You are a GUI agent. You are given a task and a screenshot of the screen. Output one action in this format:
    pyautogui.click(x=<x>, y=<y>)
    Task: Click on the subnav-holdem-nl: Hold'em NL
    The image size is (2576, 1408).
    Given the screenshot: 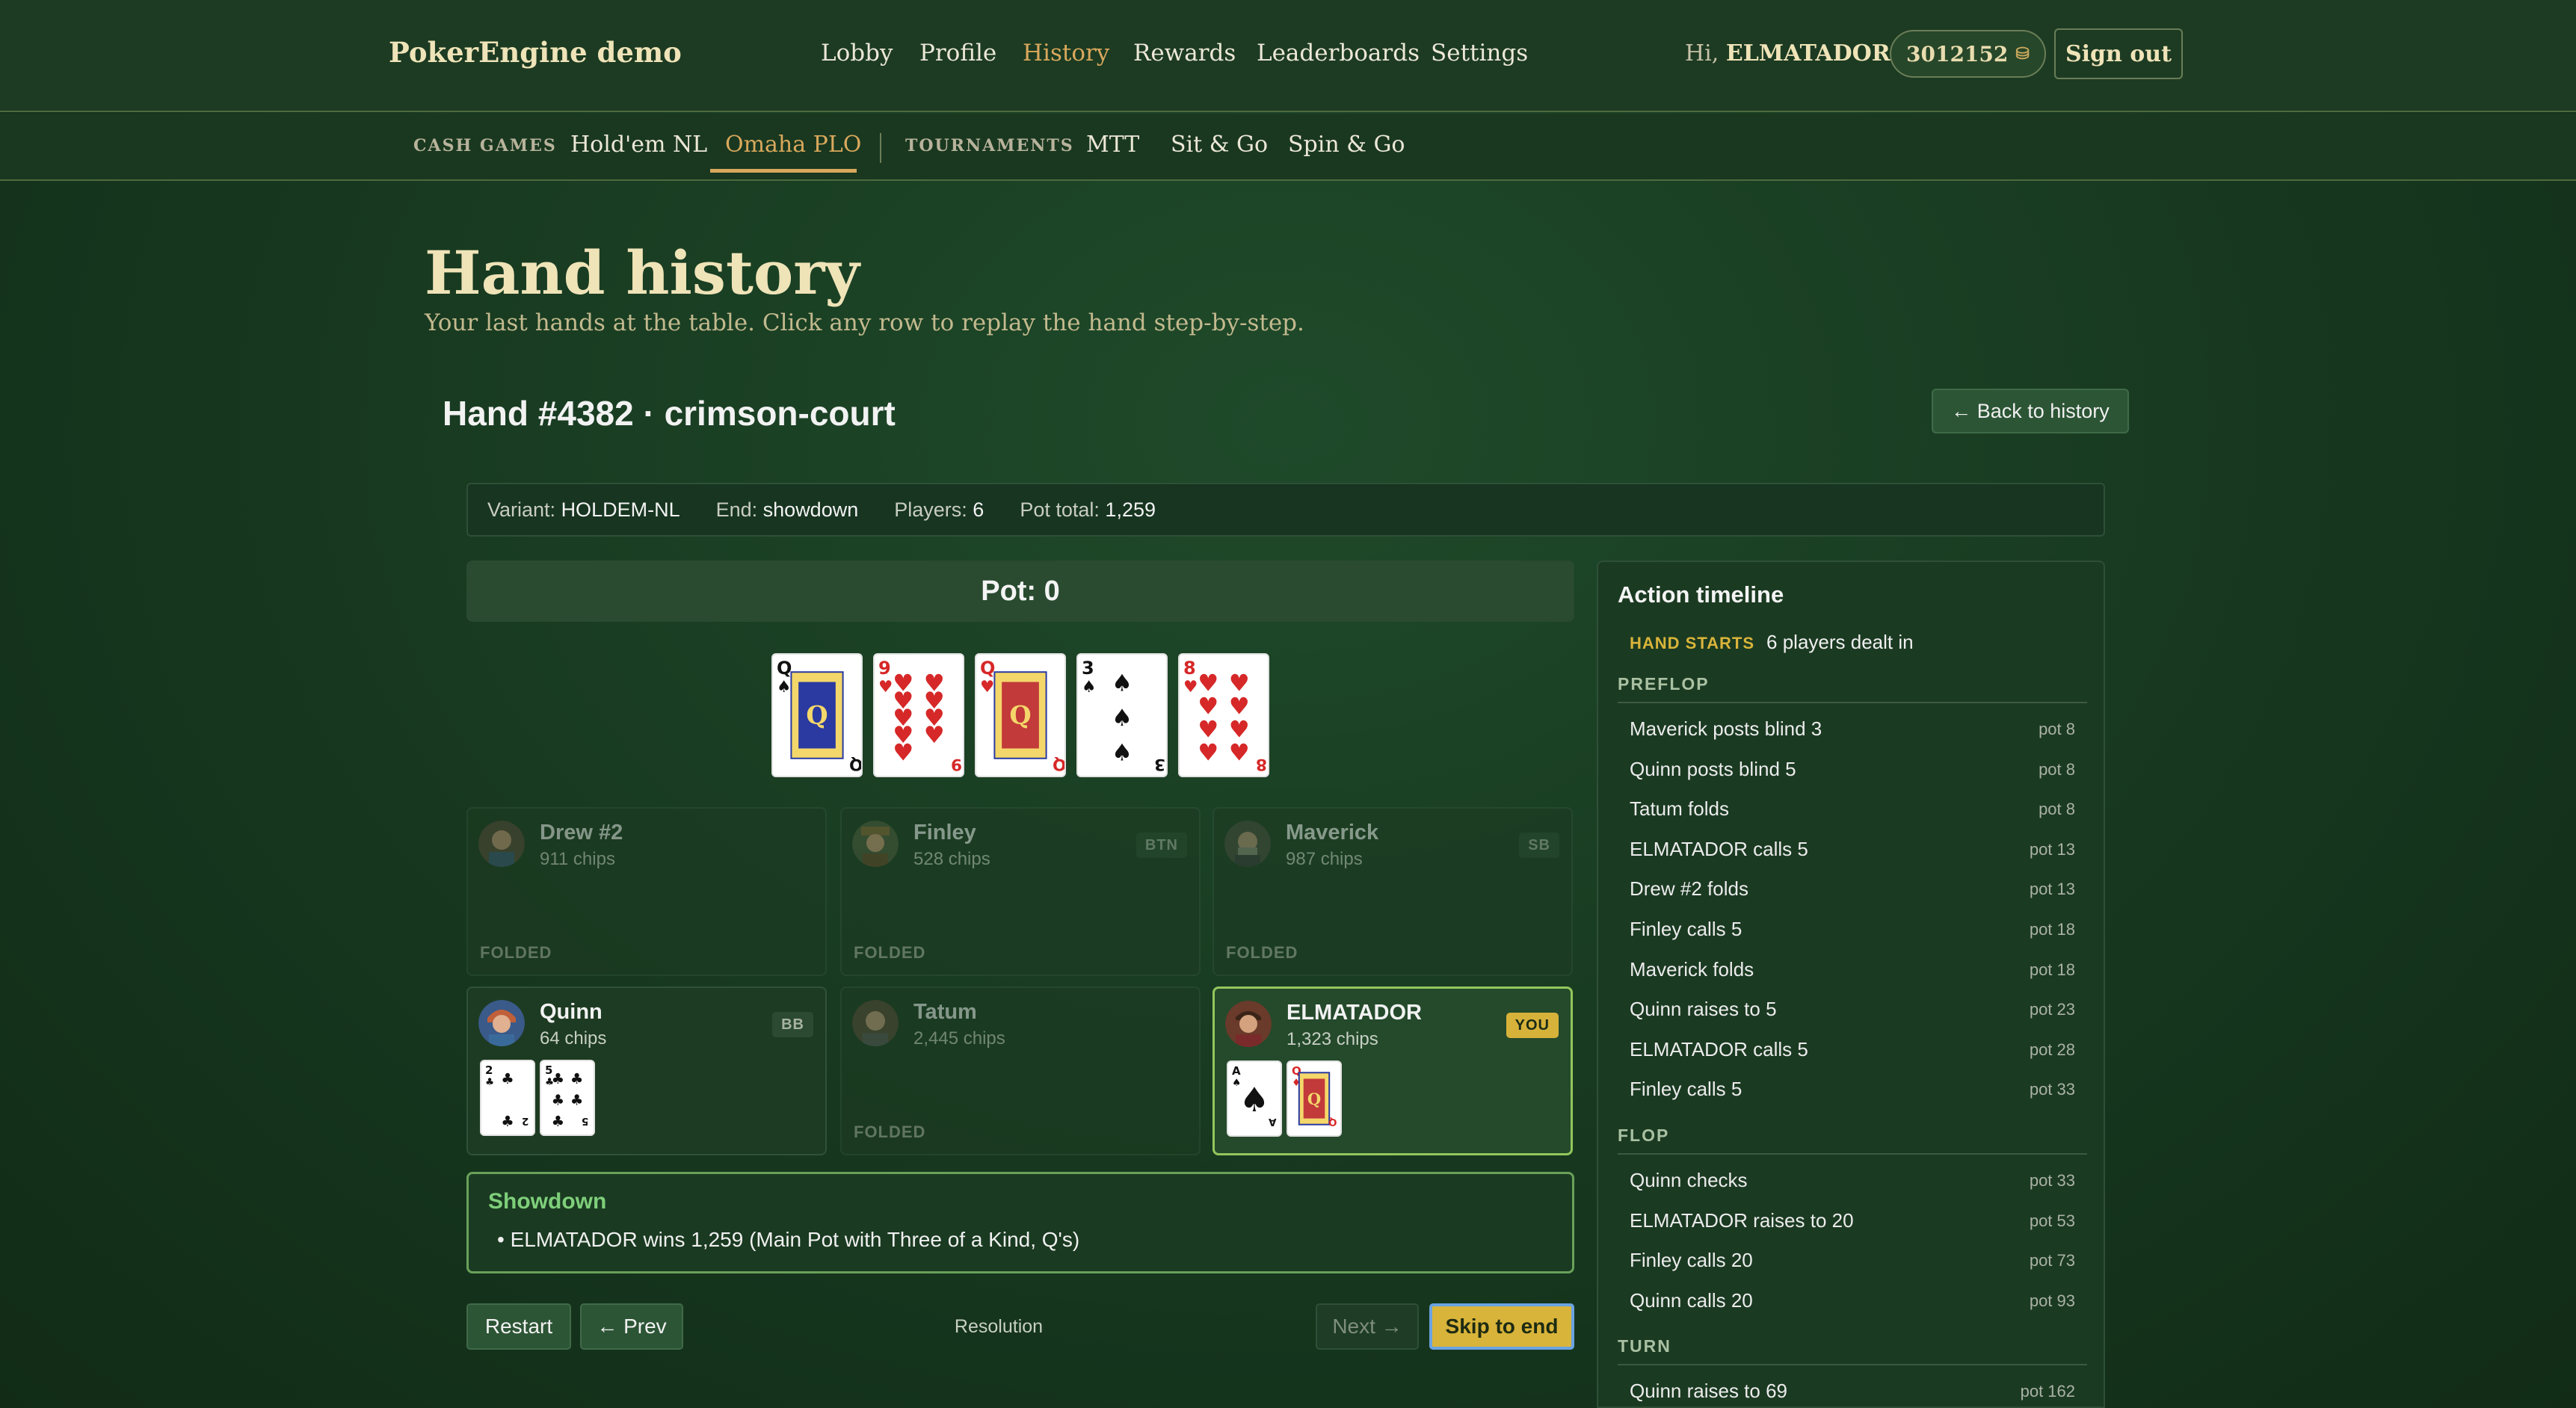 What is the action you would take?
    pyautogui.click(x=638, y=145)
    